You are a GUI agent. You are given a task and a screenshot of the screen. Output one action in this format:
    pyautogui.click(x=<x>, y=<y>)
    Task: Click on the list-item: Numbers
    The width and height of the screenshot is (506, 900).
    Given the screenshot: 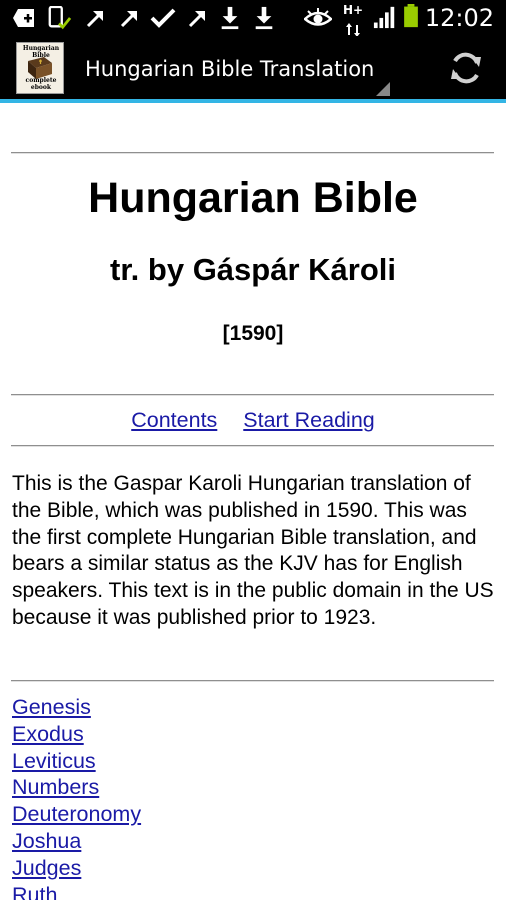 What is the action you would take?
    pyautogui.click(x=253, y=787)
    